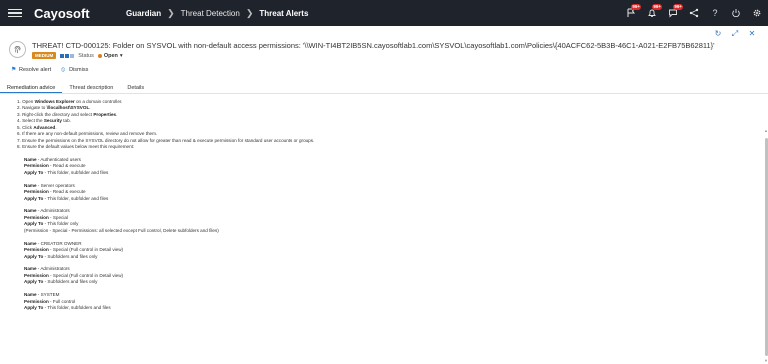 Image resolution: width=768 pixels, height=364 pixels. I want to click on tab-threat-description: Threat description, so click(91, 88).